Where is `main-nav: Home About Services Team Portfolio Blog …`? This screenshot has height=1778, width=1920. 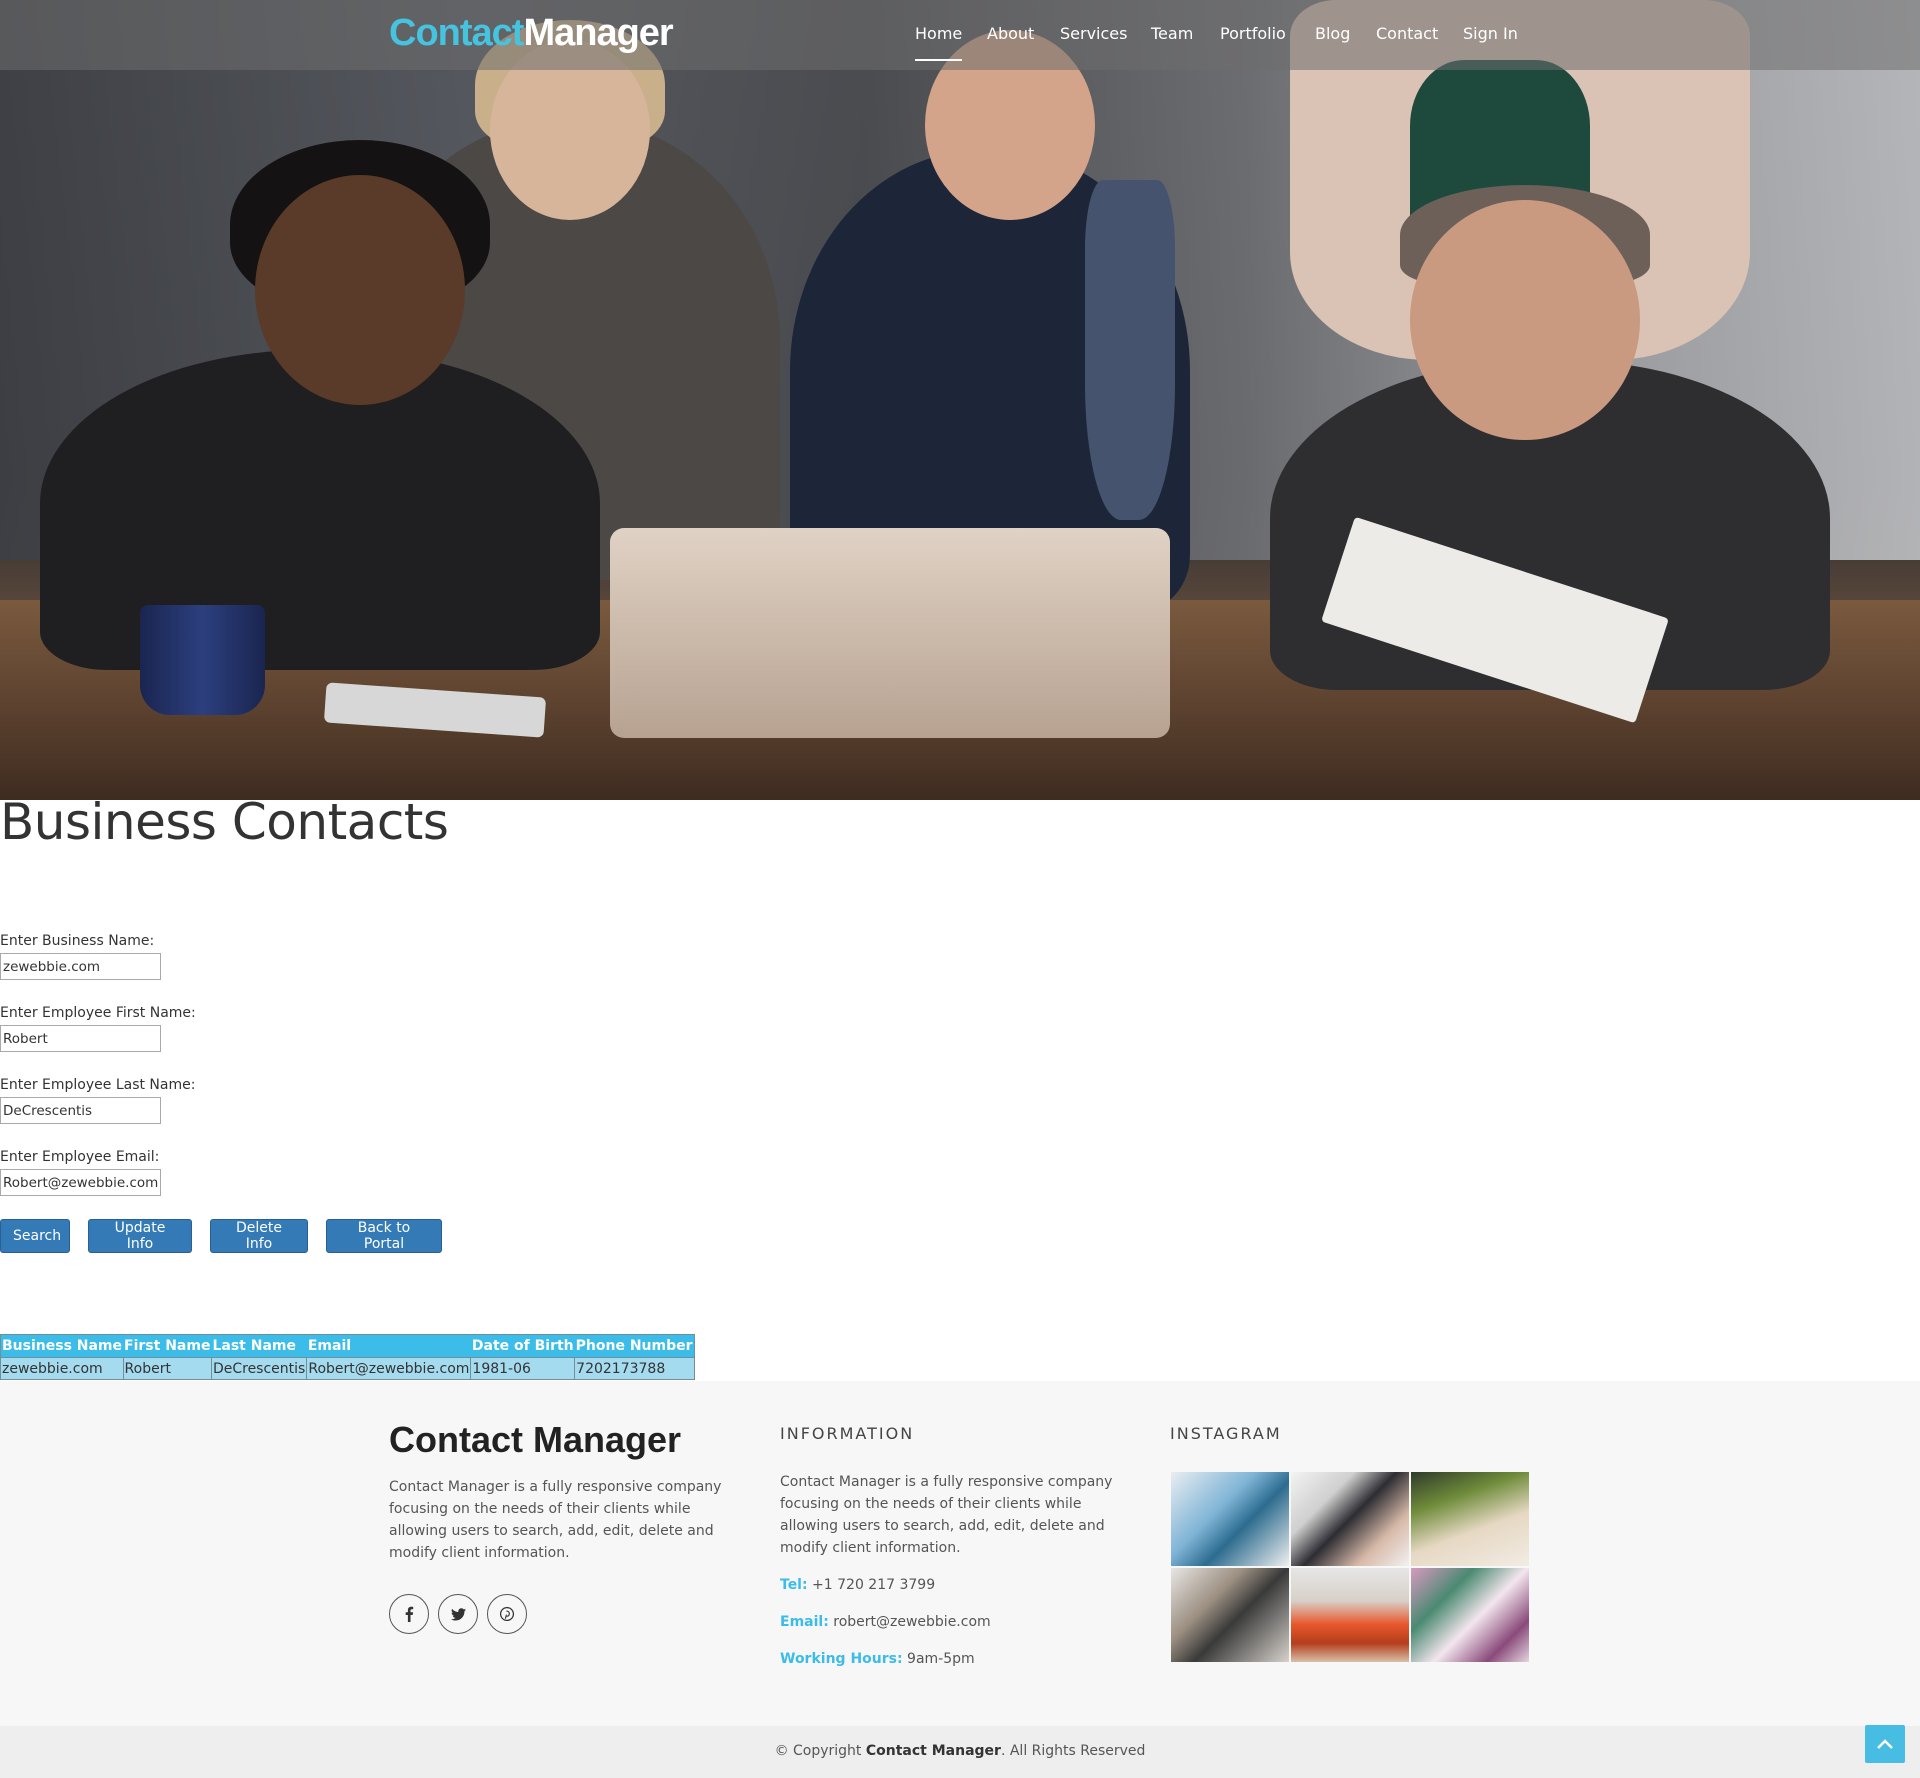 main-nav: Home About Services Team Portfolio Blog … is located at coordinates (960, 35).